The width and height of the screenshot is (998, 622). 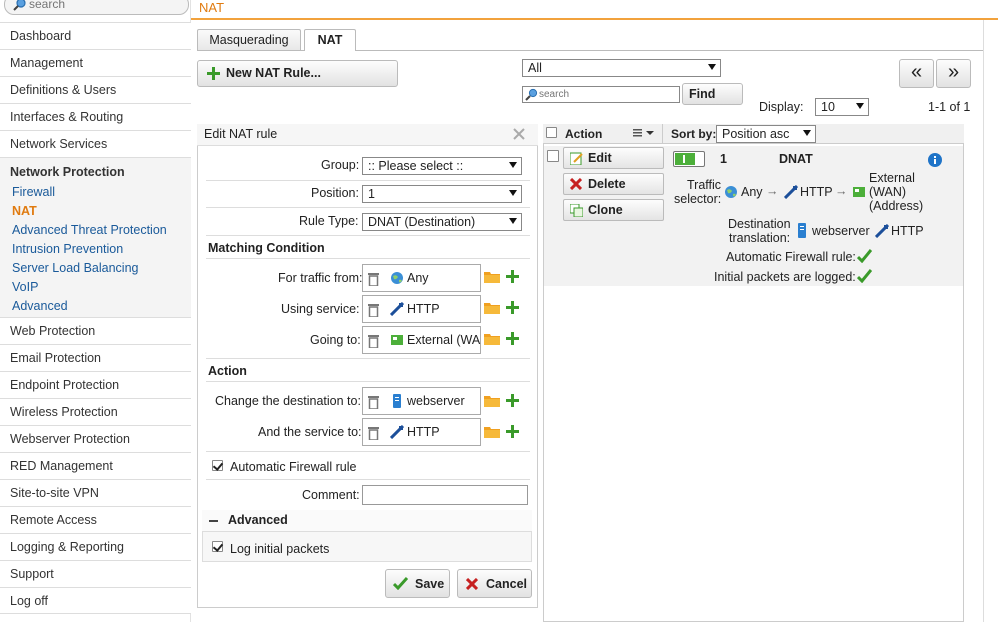 What do you see at coordinates (935, 160) in the screenshot?
I see `info-icon` at bounding box center [935, 160].